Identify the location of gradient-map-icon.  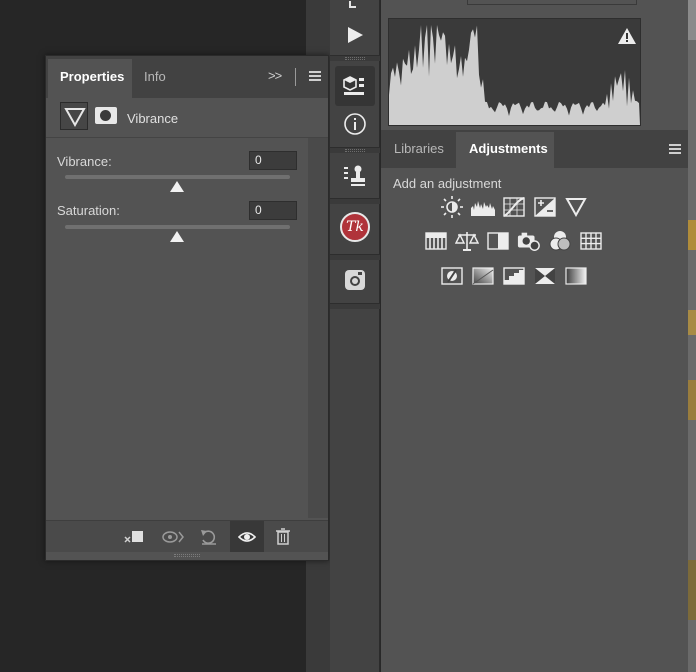
(576, 276).